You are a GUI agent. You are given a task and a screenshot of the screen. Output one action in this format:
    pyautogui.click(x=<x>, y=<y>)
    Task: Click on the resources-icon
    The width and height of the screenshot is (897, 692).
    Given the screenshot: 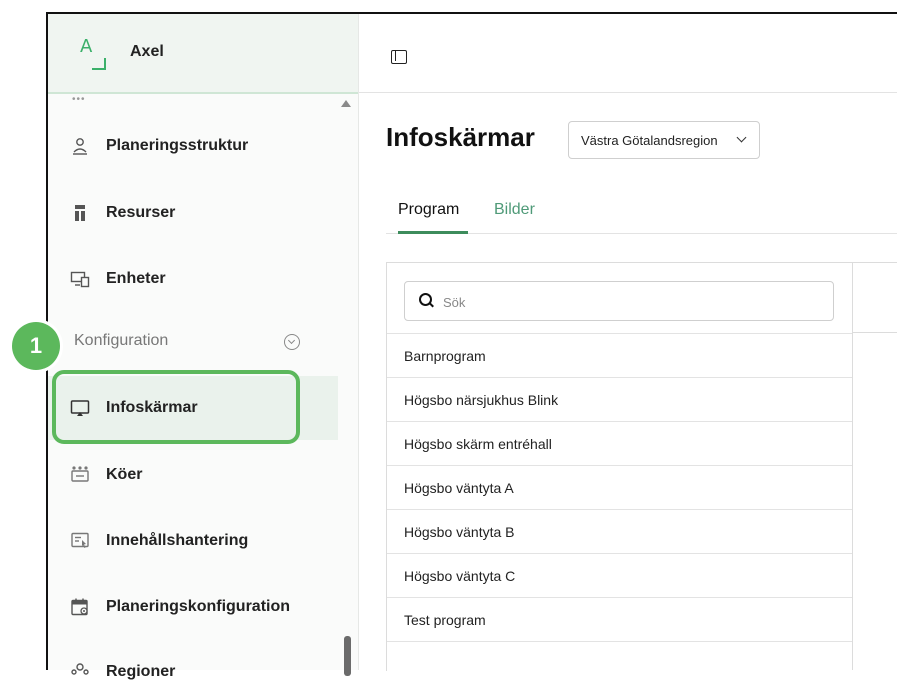 What is the action you would take?
    pyautogui.click(x=80, y=213)
    